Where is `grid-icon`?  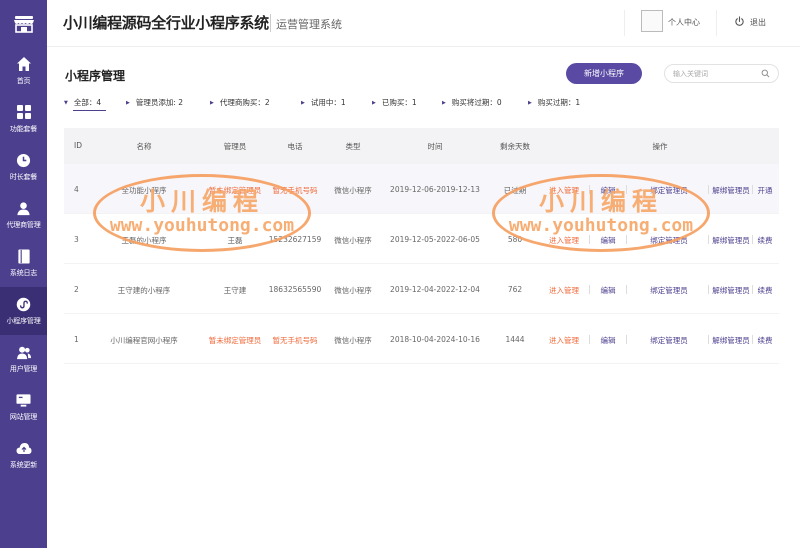 grid-icon is located at coordinates (24, 112).